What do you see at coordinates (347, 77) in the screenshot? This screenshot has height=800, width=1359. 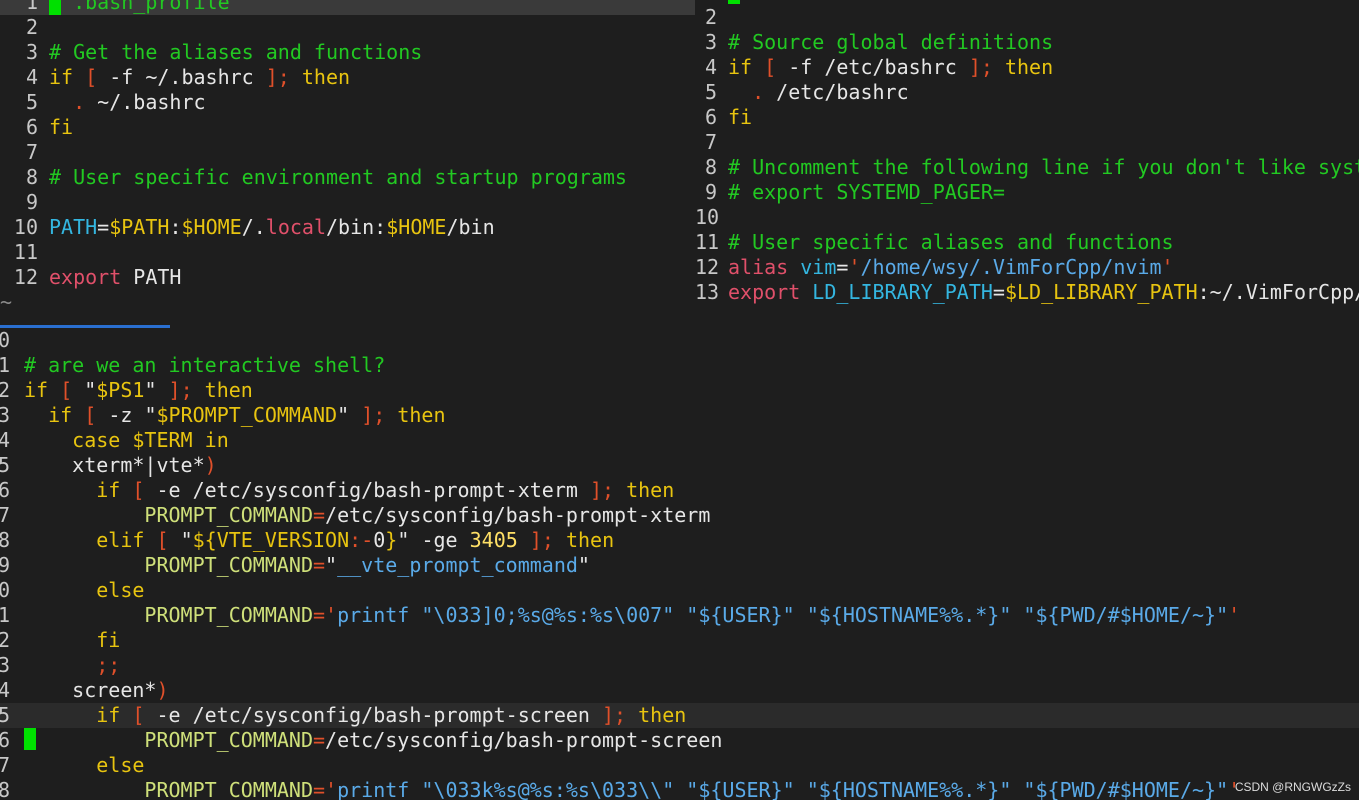 I see `code-line: 4 if [ -f ~/.bashrc ]; then` at bounding box center [347, 77].